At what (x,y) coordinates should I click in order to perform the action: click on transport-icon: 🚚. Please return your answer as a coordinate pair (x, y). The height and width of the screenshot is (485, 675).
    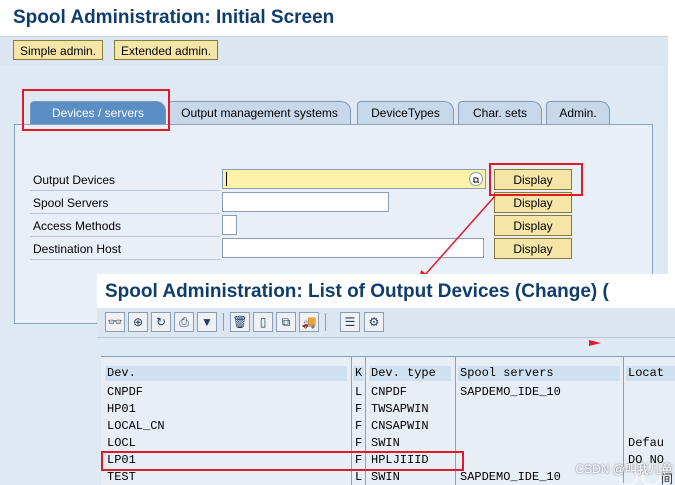
    Looking at the image, I should click on (309, 322).